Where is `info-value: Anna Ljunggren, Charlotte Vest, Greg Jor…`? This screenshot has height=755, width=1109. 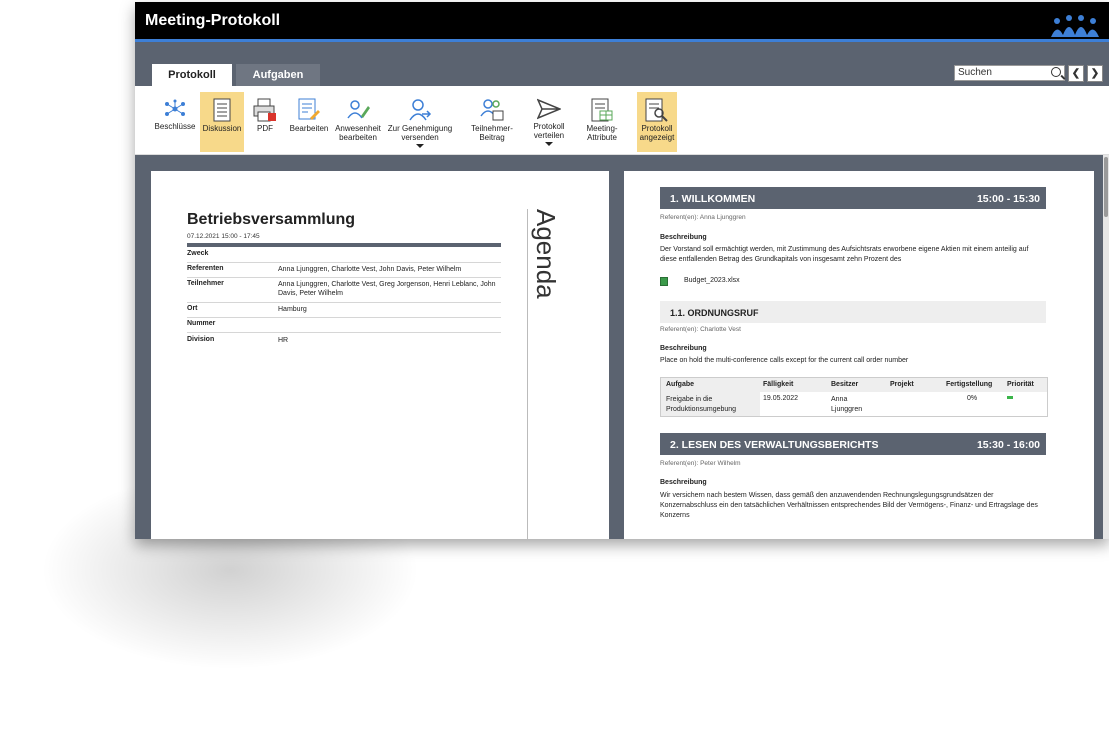
info-value: Anna Ljunggren, Charlotte Vest, Greg Jor… is located at coordinates (387, 289).